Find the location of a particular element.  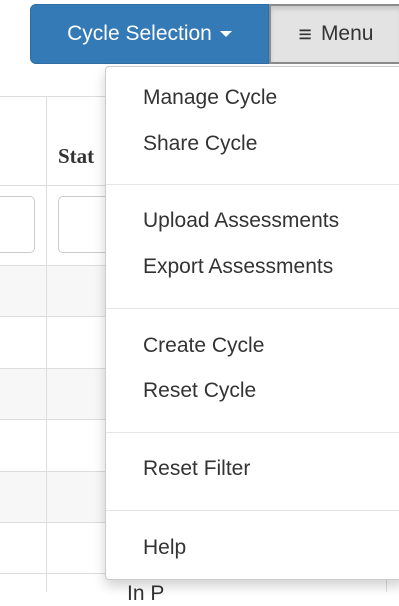

menu-item-manage-cycle: Manage Cycle is located at coordinates (210, 98).